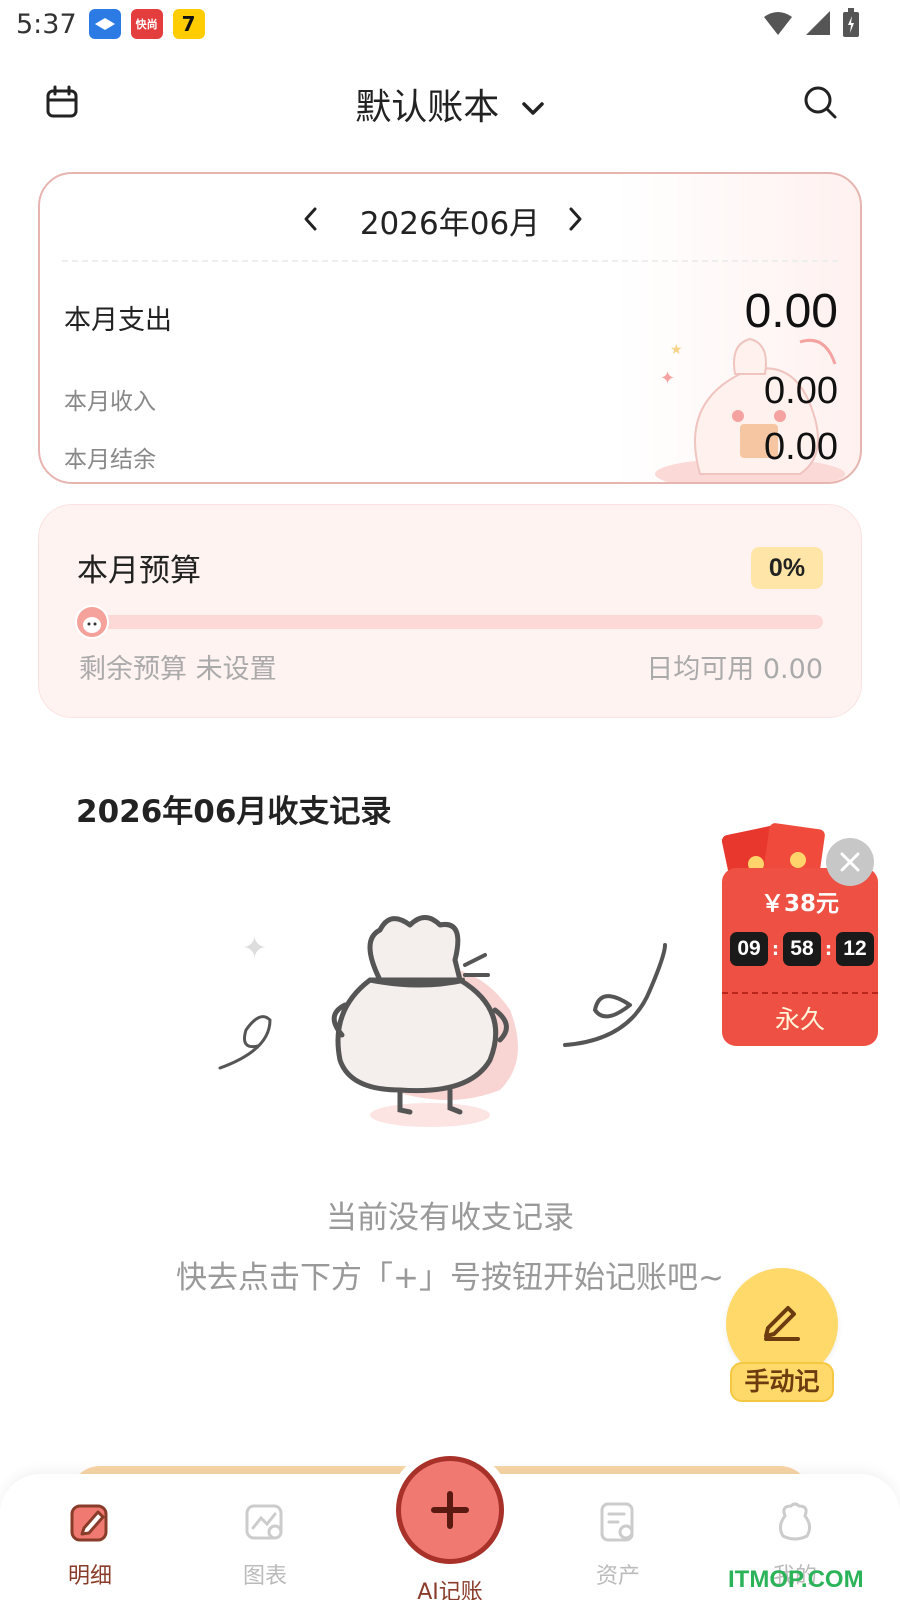 The image size is (900, 1600). I want to click on close-icon, so click(850, 862).